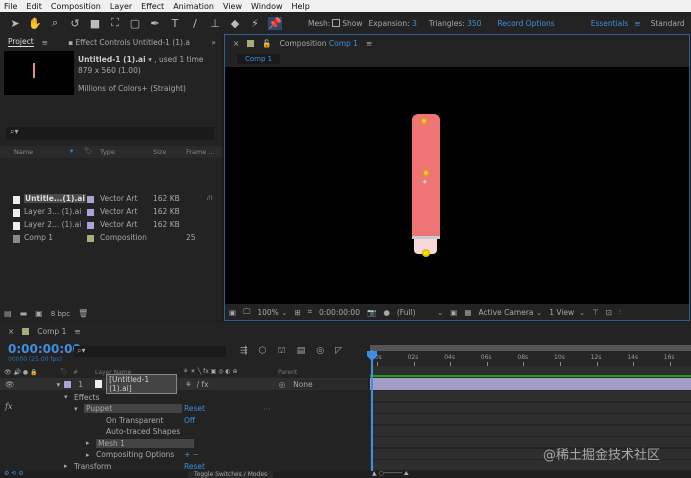 The height and width of the screenshot is (478, 691). I want to click on property-value: Off, so click(189, 420).